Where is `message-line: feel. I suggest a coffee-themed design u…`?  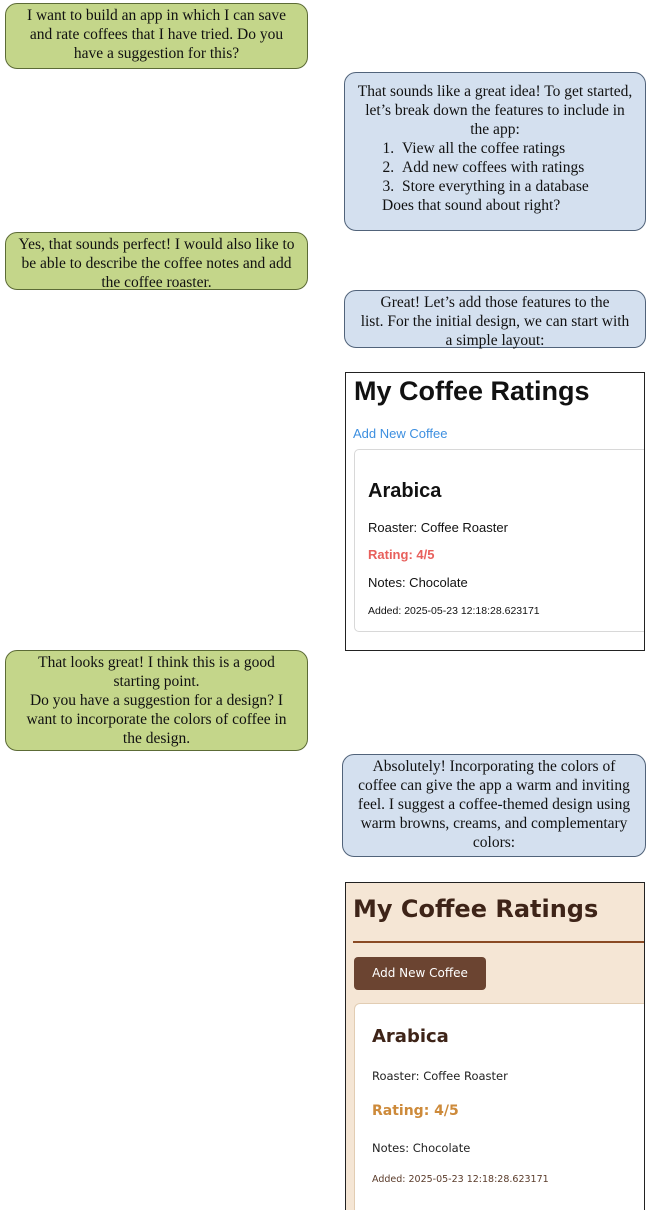 message-line: feel. I suggest a coffee-themed design u… is located at coordinates (494, 804).